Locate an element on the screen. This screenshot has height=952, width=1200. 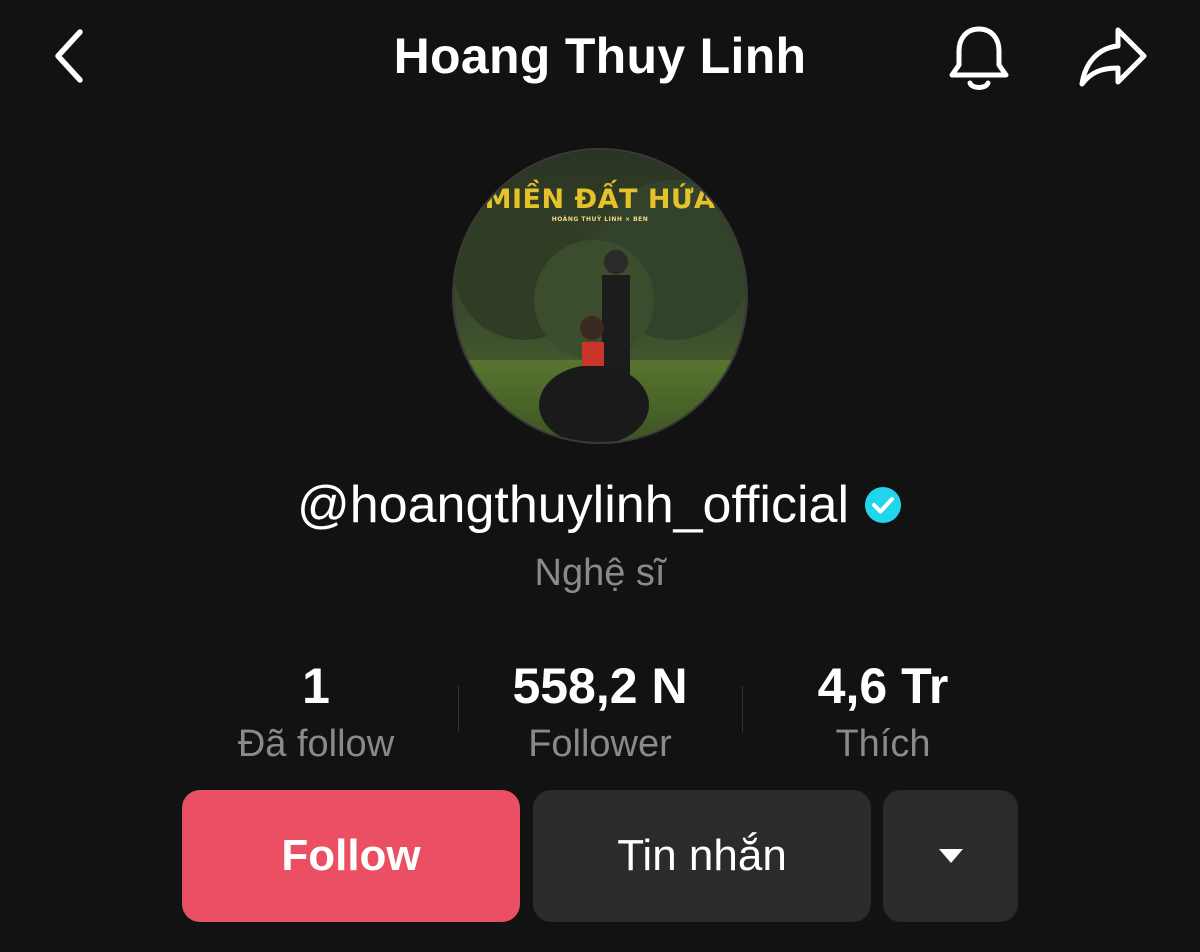
stat-following-value: 1 is located at coordinates (316, 686).